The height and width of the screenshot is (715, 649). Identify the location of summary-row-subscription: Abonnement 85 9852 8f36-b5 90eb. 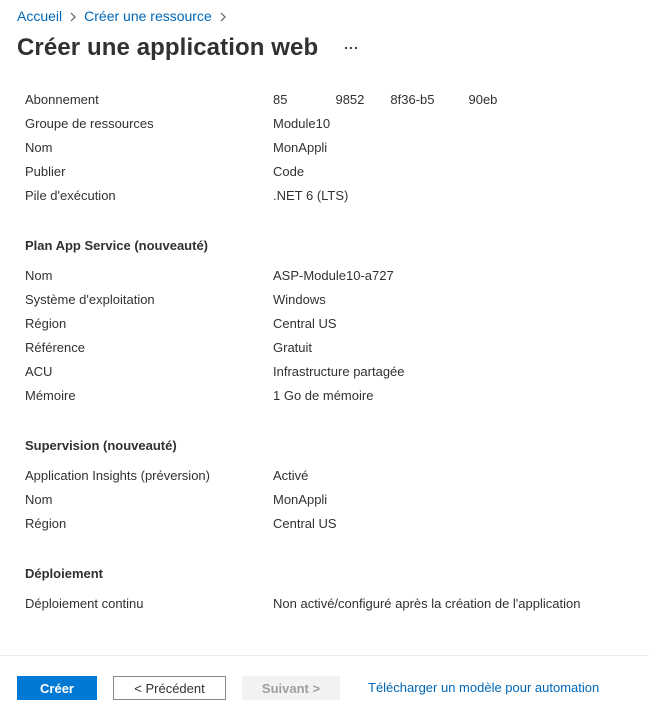
(325, 99).